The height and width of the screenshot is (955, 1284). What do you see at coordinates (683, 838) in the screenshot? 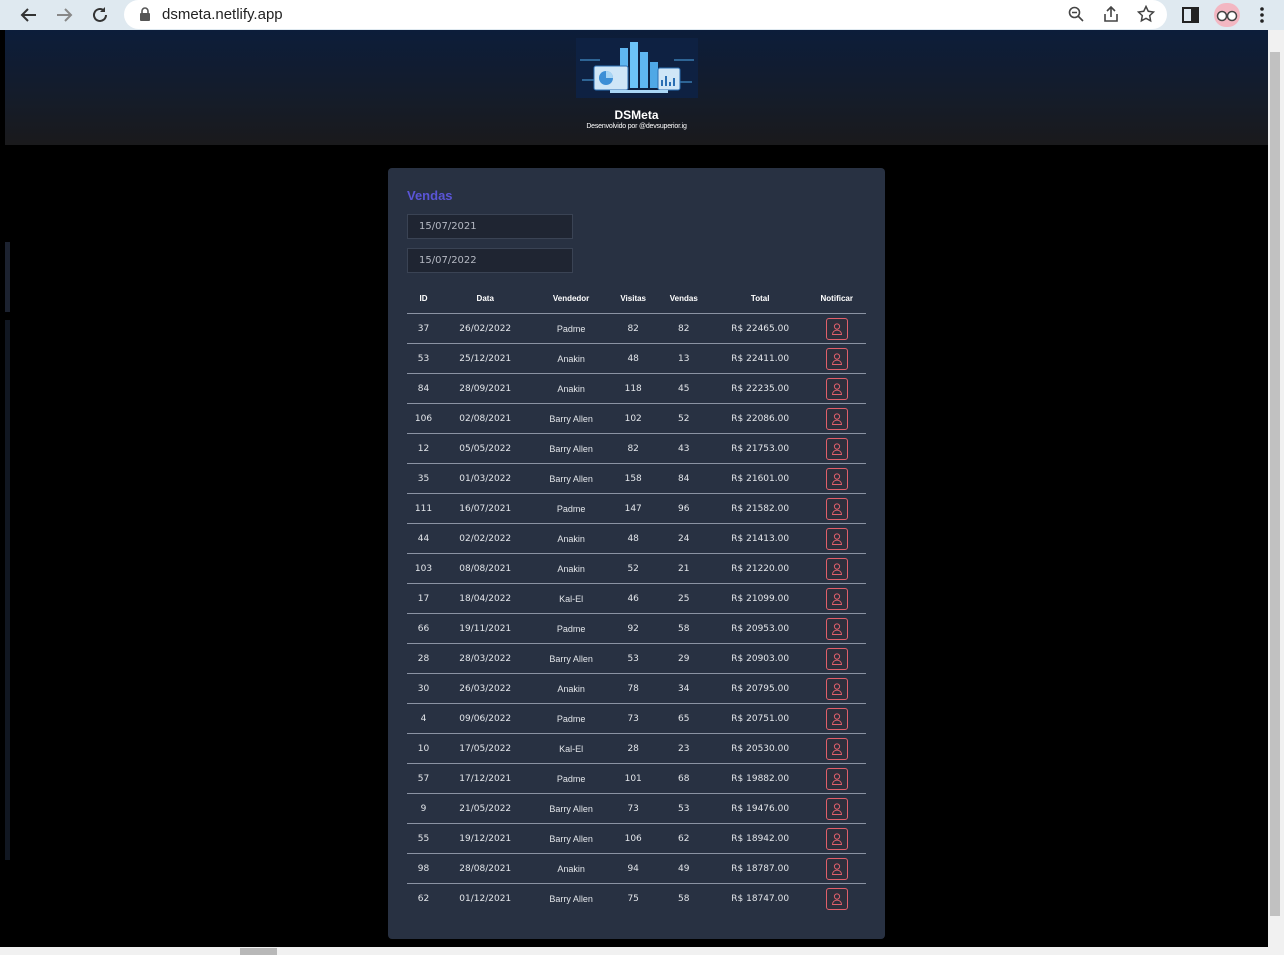
I see `cell-deals: 62` at bounding box center [683, 838].